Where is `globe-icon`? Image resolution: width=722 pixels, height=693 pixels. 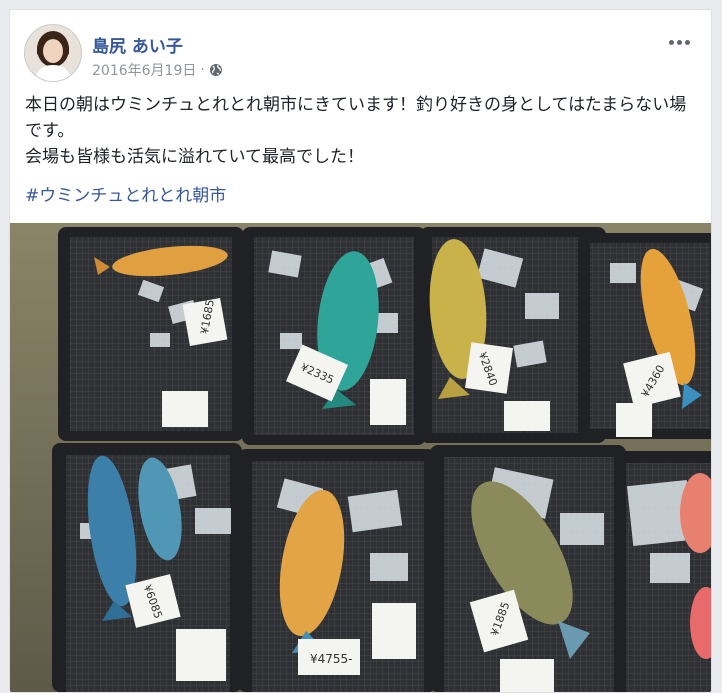
globe-icon is located at coordinates (216, 70).